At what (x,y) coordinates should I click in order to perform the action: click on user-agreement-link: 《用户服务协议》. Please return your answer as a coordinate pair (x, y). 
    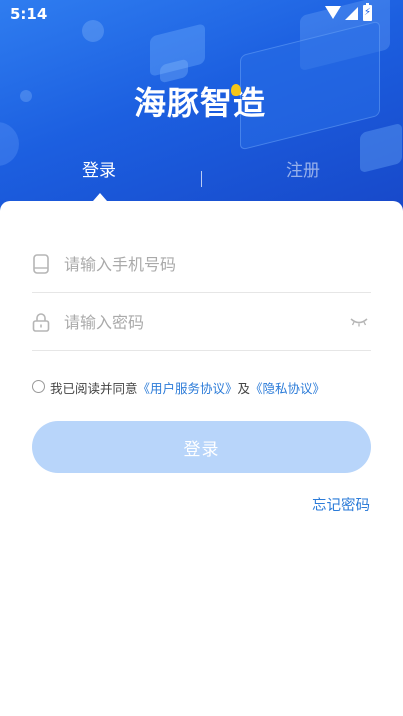
    Looking at the image, I should click on (188, 388).